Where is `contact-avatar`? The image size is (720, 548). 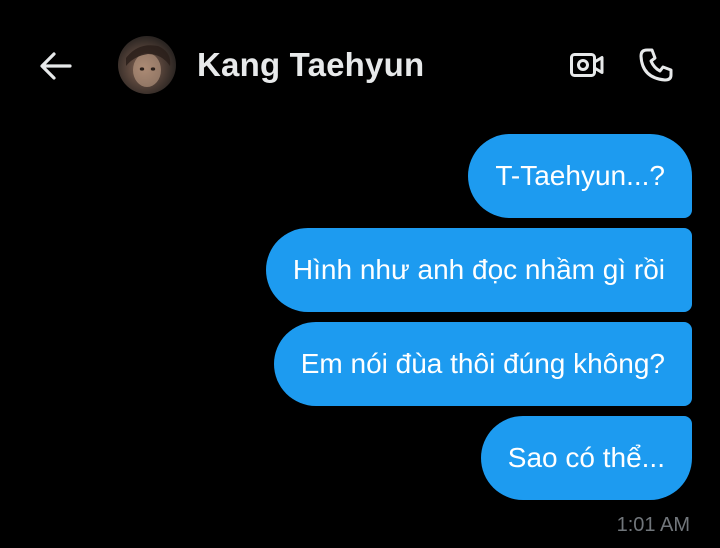
contact-avatar is located at coordinates (148, 66).